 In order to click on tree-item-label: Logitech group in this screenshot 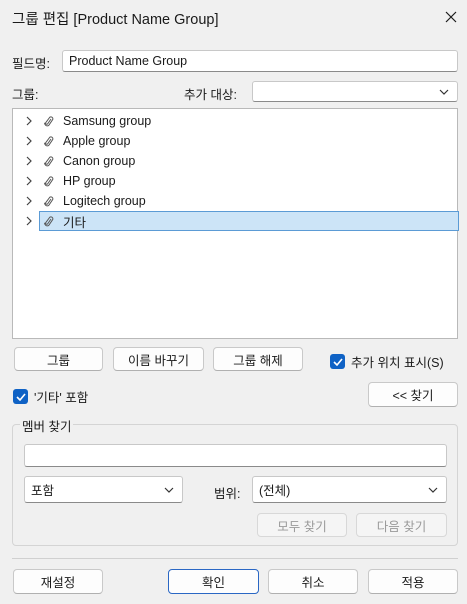, I will do `click(104, 201)`.